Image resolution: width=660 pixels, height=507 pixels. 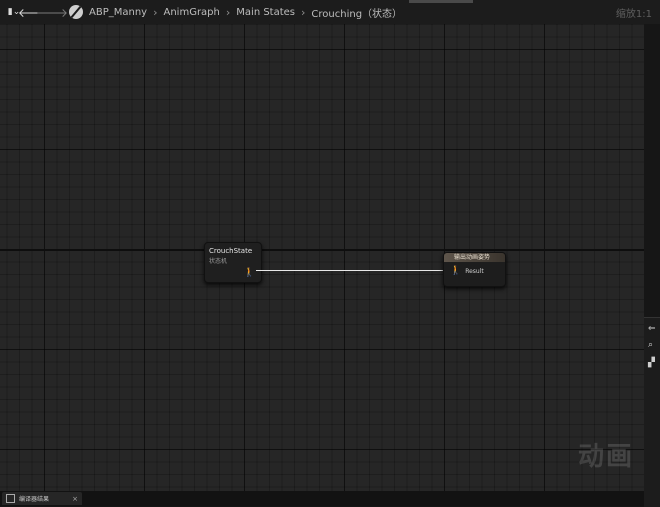 What do you see at coordinates (652, 265) in the screenshot?
I see `details-panel: ⇐ ⌕ ▞` at bounding box center [652, 265].